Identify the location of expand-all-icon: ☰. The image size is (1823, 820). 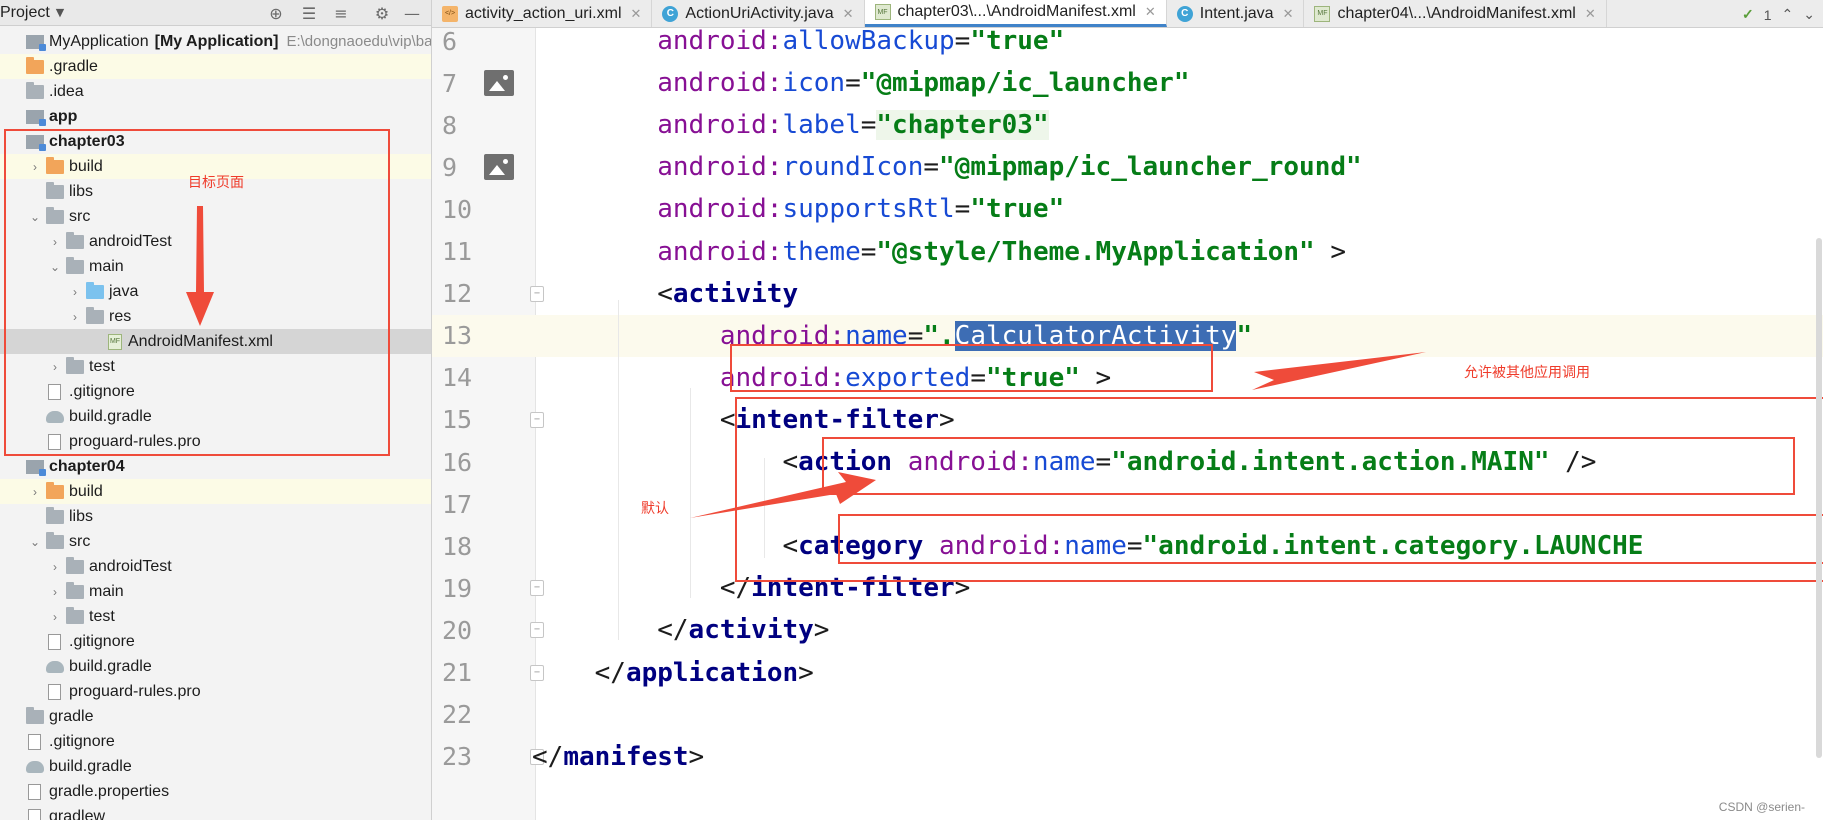
(309, 13).